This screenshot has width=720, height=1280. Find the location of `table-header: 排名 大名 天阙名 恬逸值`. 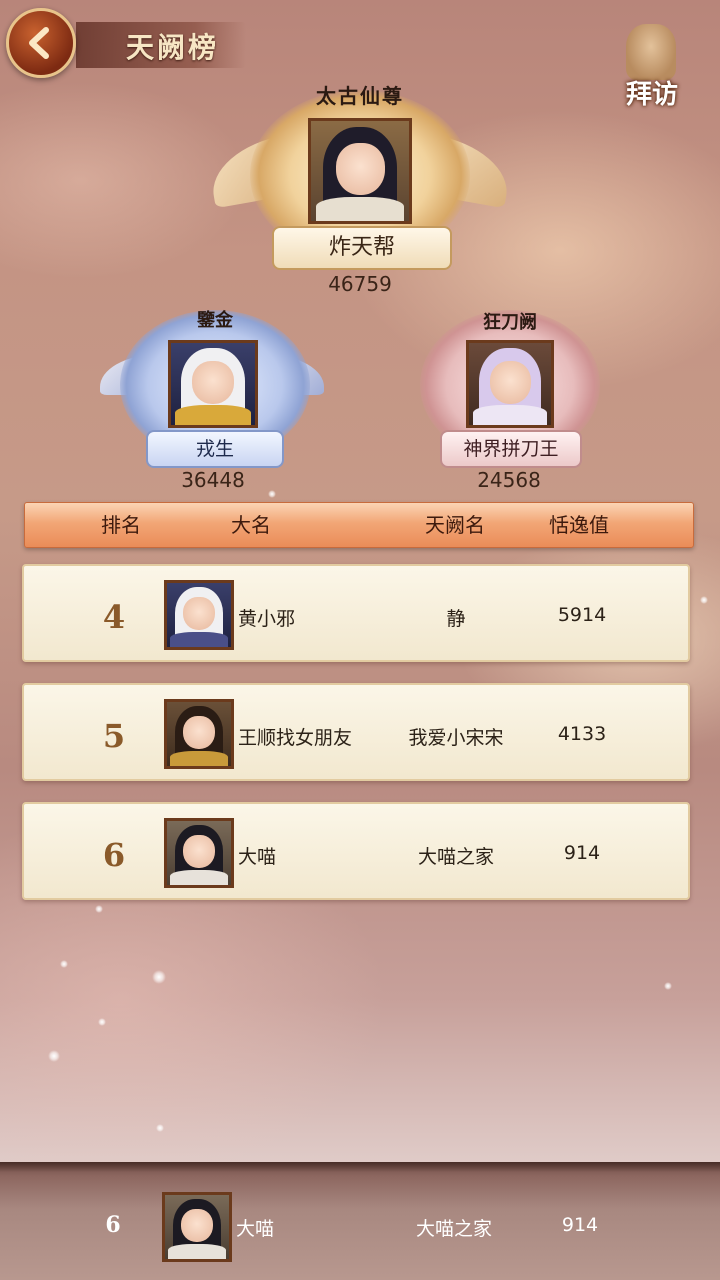

table-header: 排名 大名 天阙名 恬逸值 is located at coordinates (359, 525).